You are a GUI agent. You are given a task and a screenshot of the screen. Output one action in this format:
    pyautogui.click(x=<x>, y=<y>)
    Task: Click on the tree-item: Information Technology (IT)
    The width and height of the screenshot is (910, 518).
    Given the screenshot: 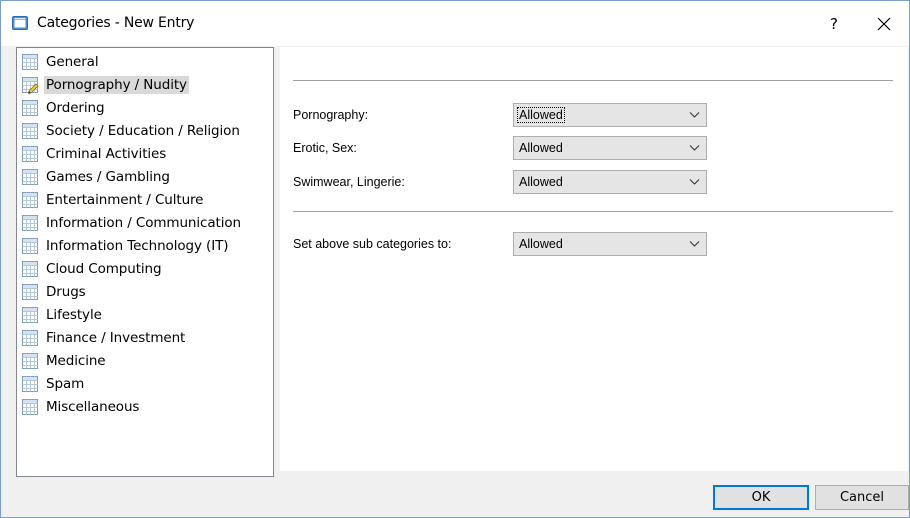 What is the action you would take?
    pyautogui.click(x=125, y=246)
    